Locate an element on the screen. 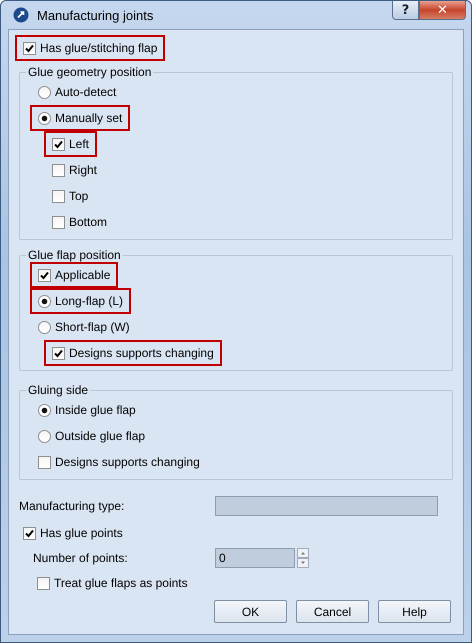  group-title: Gluing side is located at coordinates (58, 390).